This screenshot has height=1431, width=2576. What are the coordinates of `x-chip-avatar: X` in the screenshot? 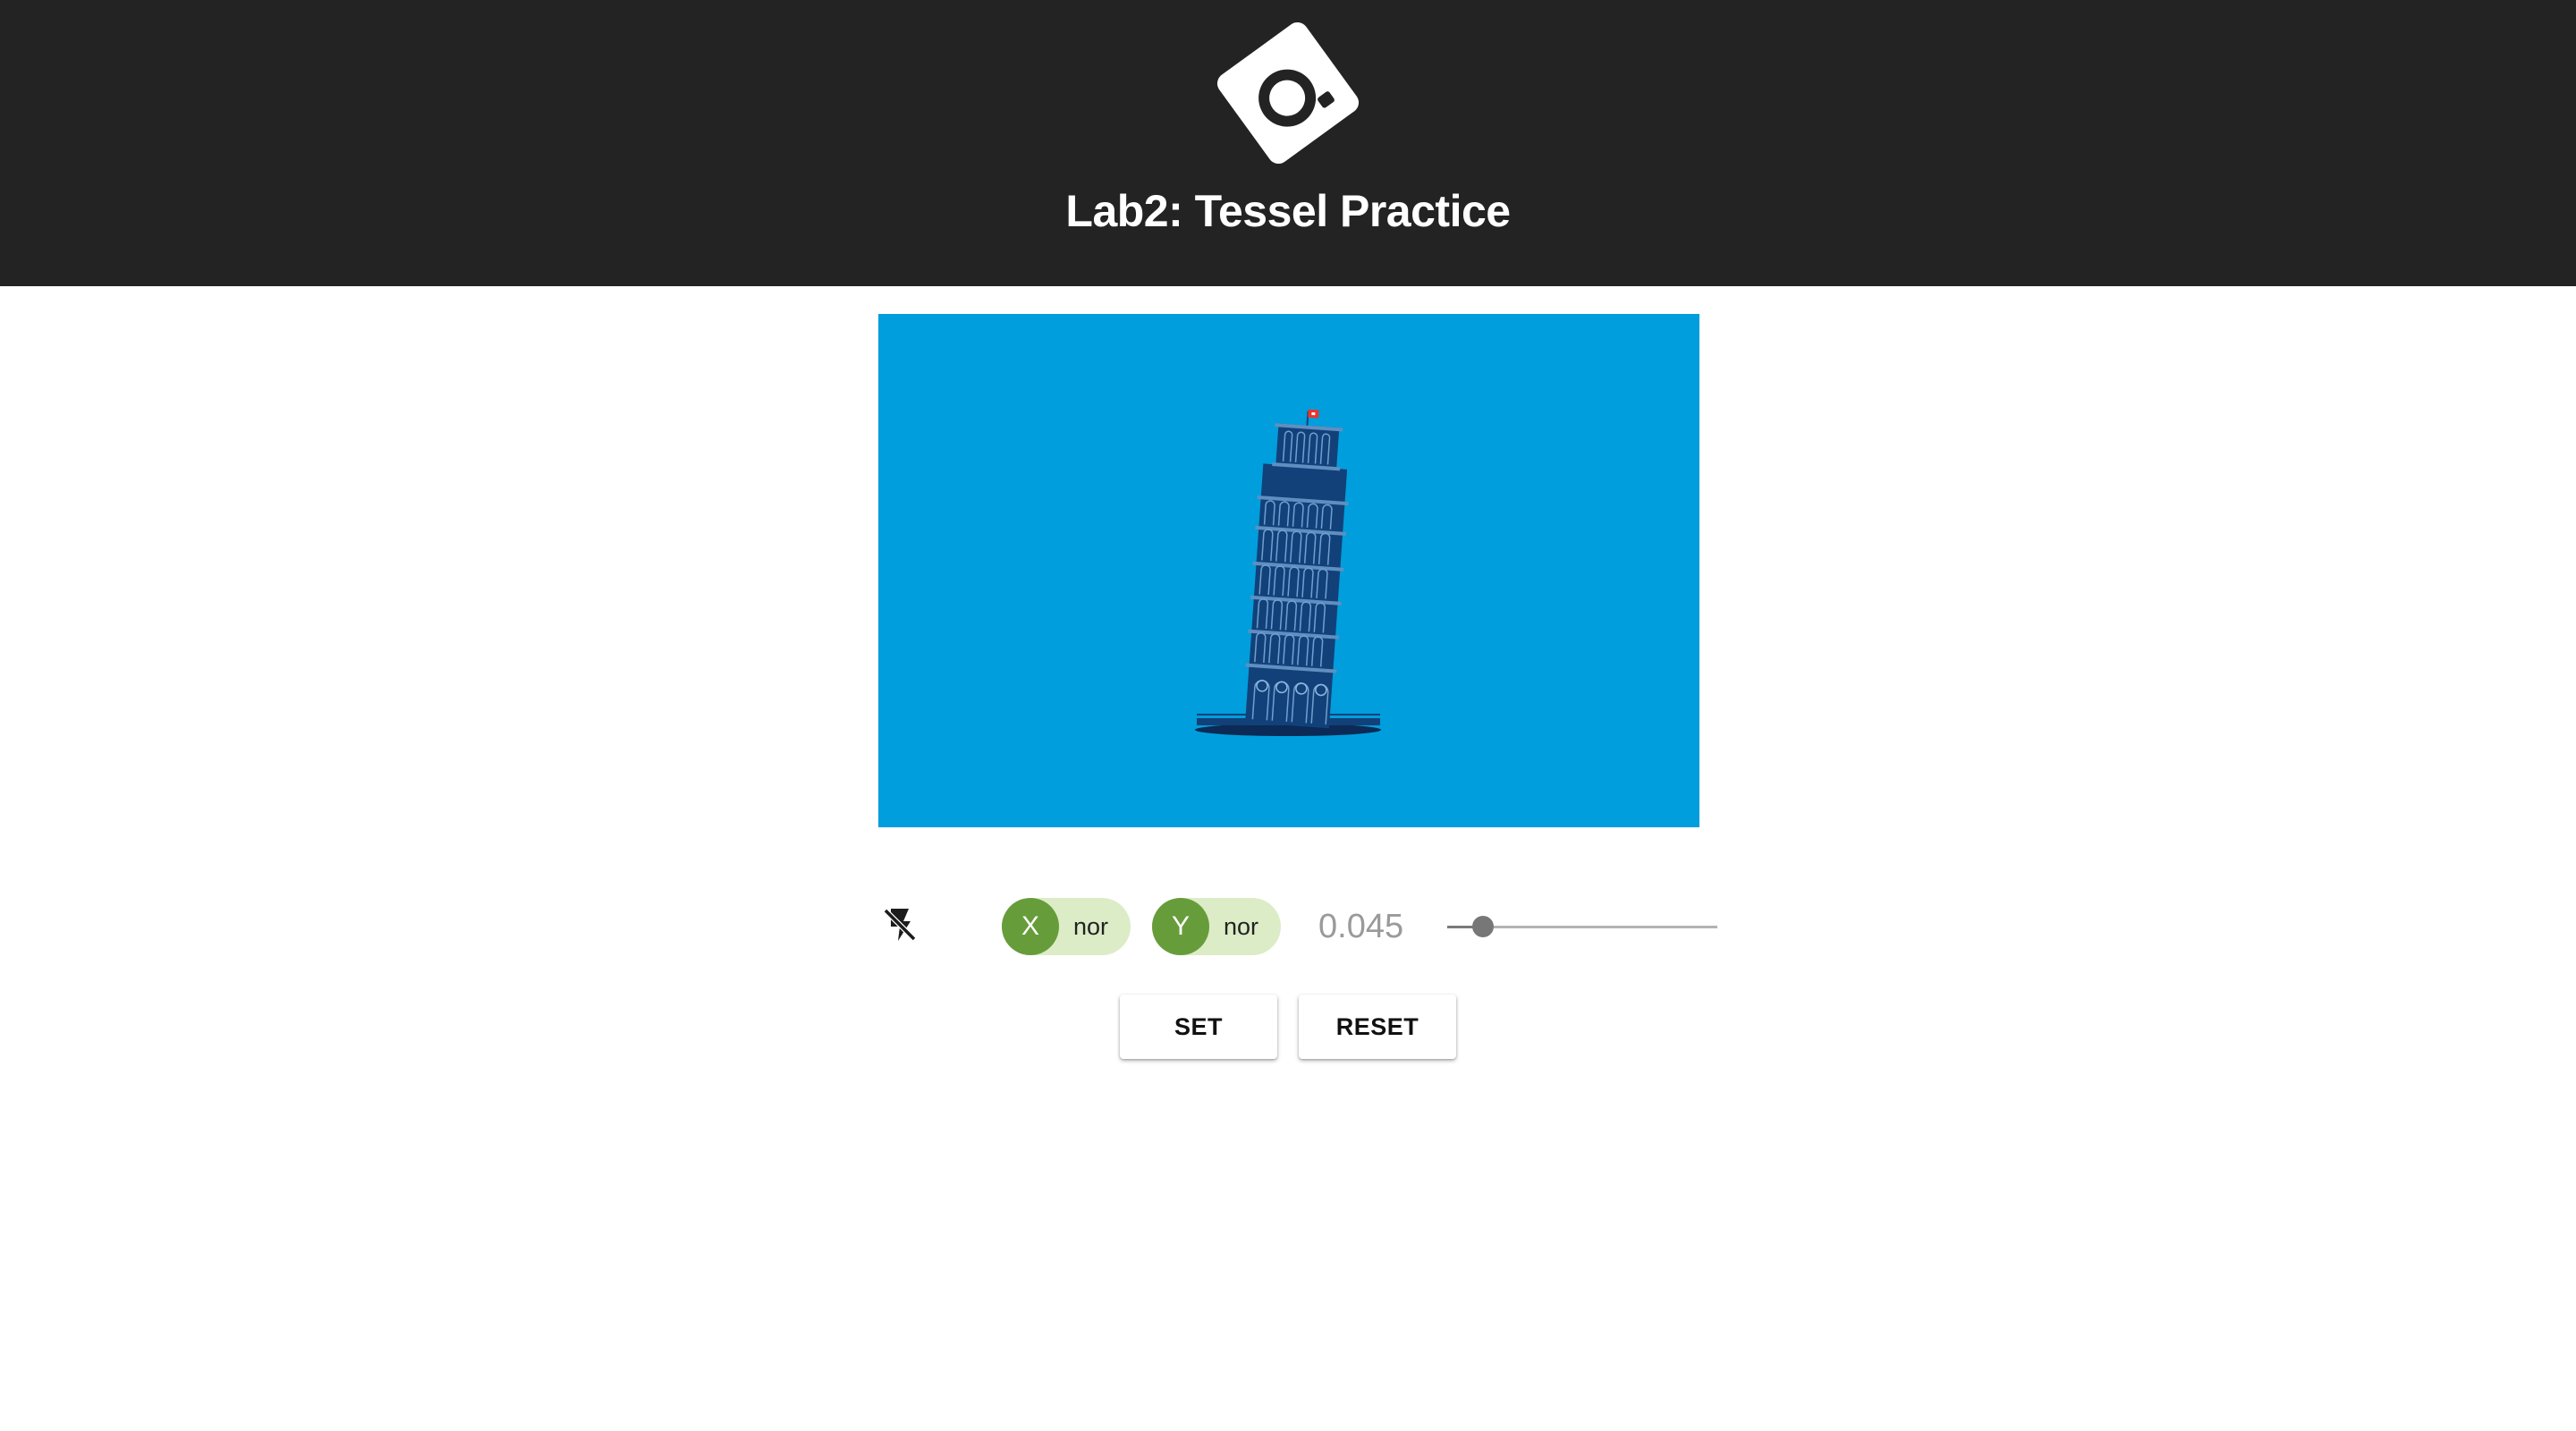 It's located at (1030, 927).